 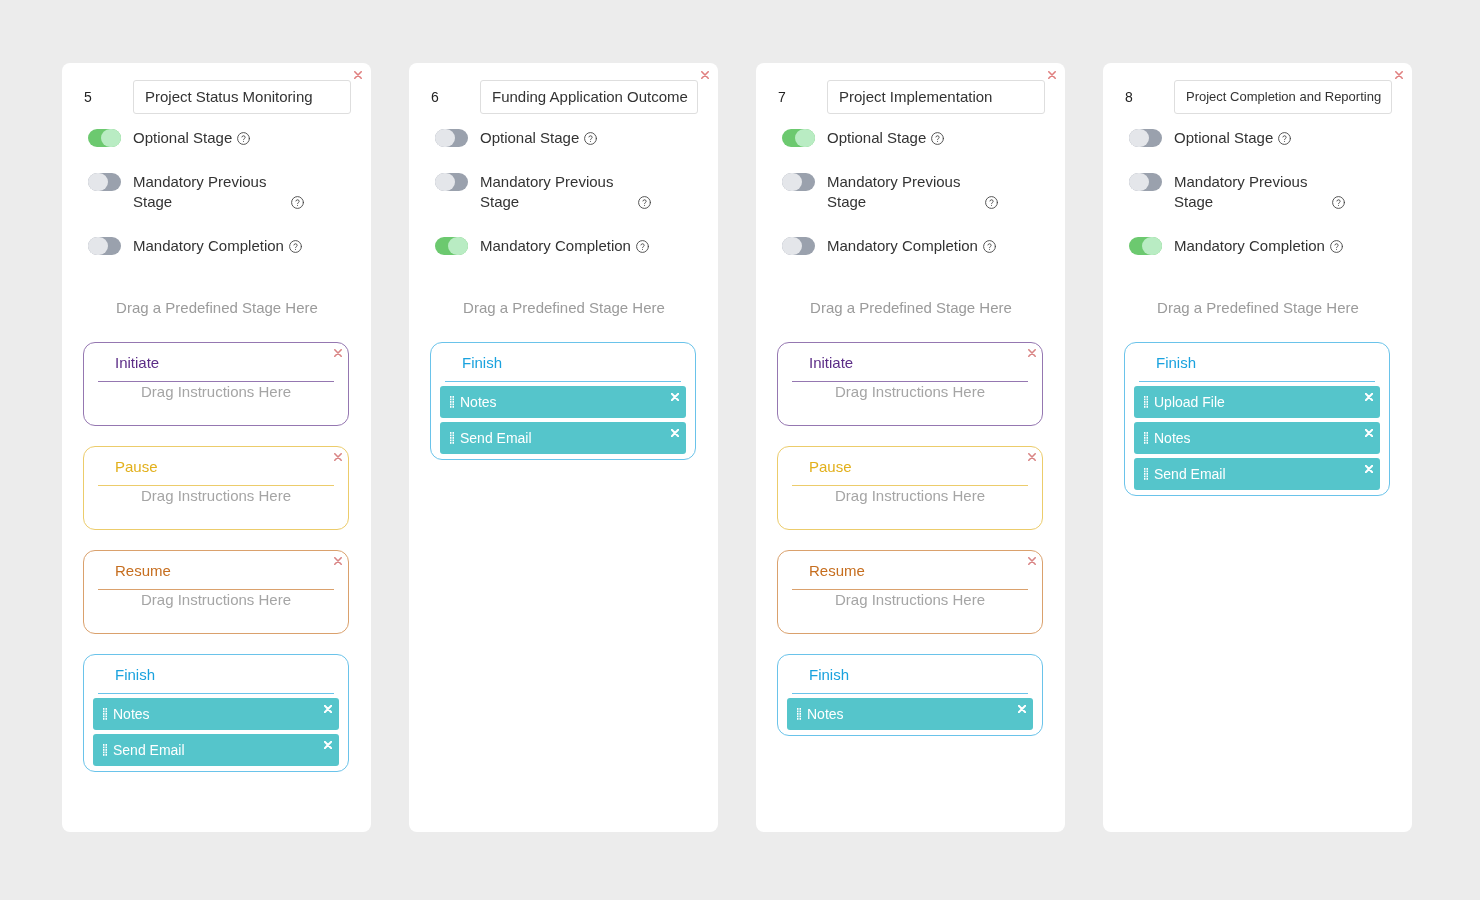 What do you see at coordinates (1257, 402) in the screenshot?
I see `instruction-item: Upload File` at bounding box center [1257, 402].